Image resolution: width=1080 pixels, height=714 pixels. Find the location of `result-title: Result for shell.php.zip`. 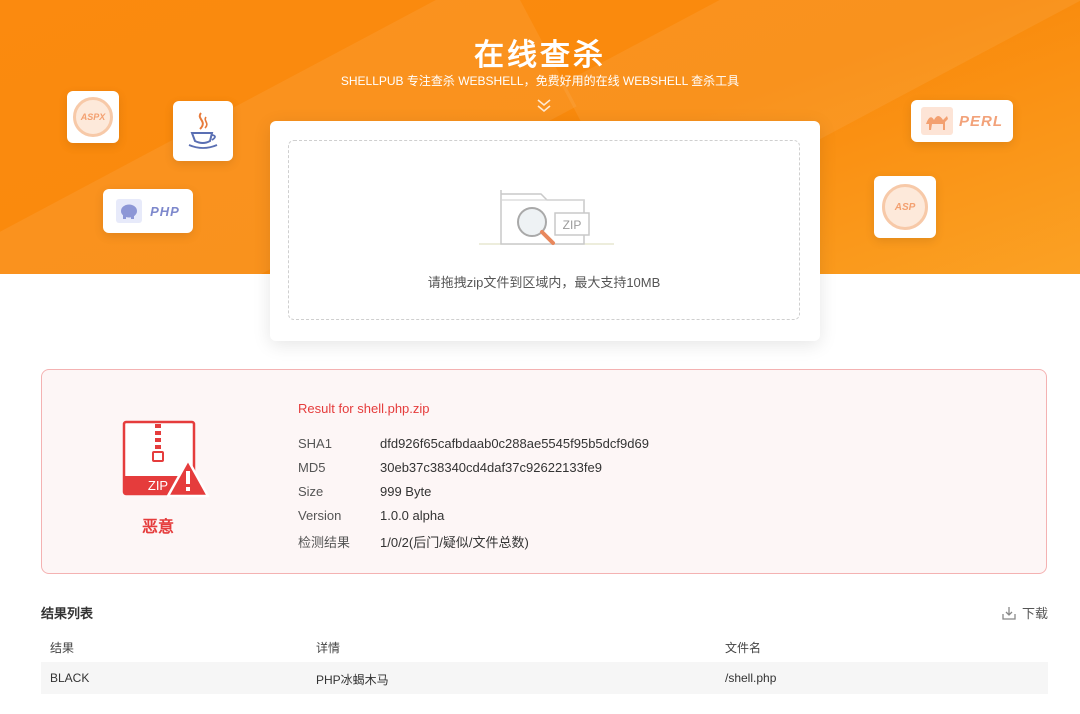

result-title: Result for shell.php.zip is located at coordinates (364, 408).